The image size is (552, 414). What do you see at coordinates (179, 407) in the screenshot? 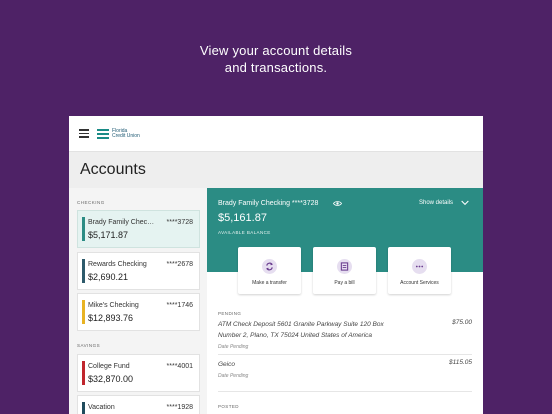
I see `account-number: ****1928` at bounding box center [179, 407].